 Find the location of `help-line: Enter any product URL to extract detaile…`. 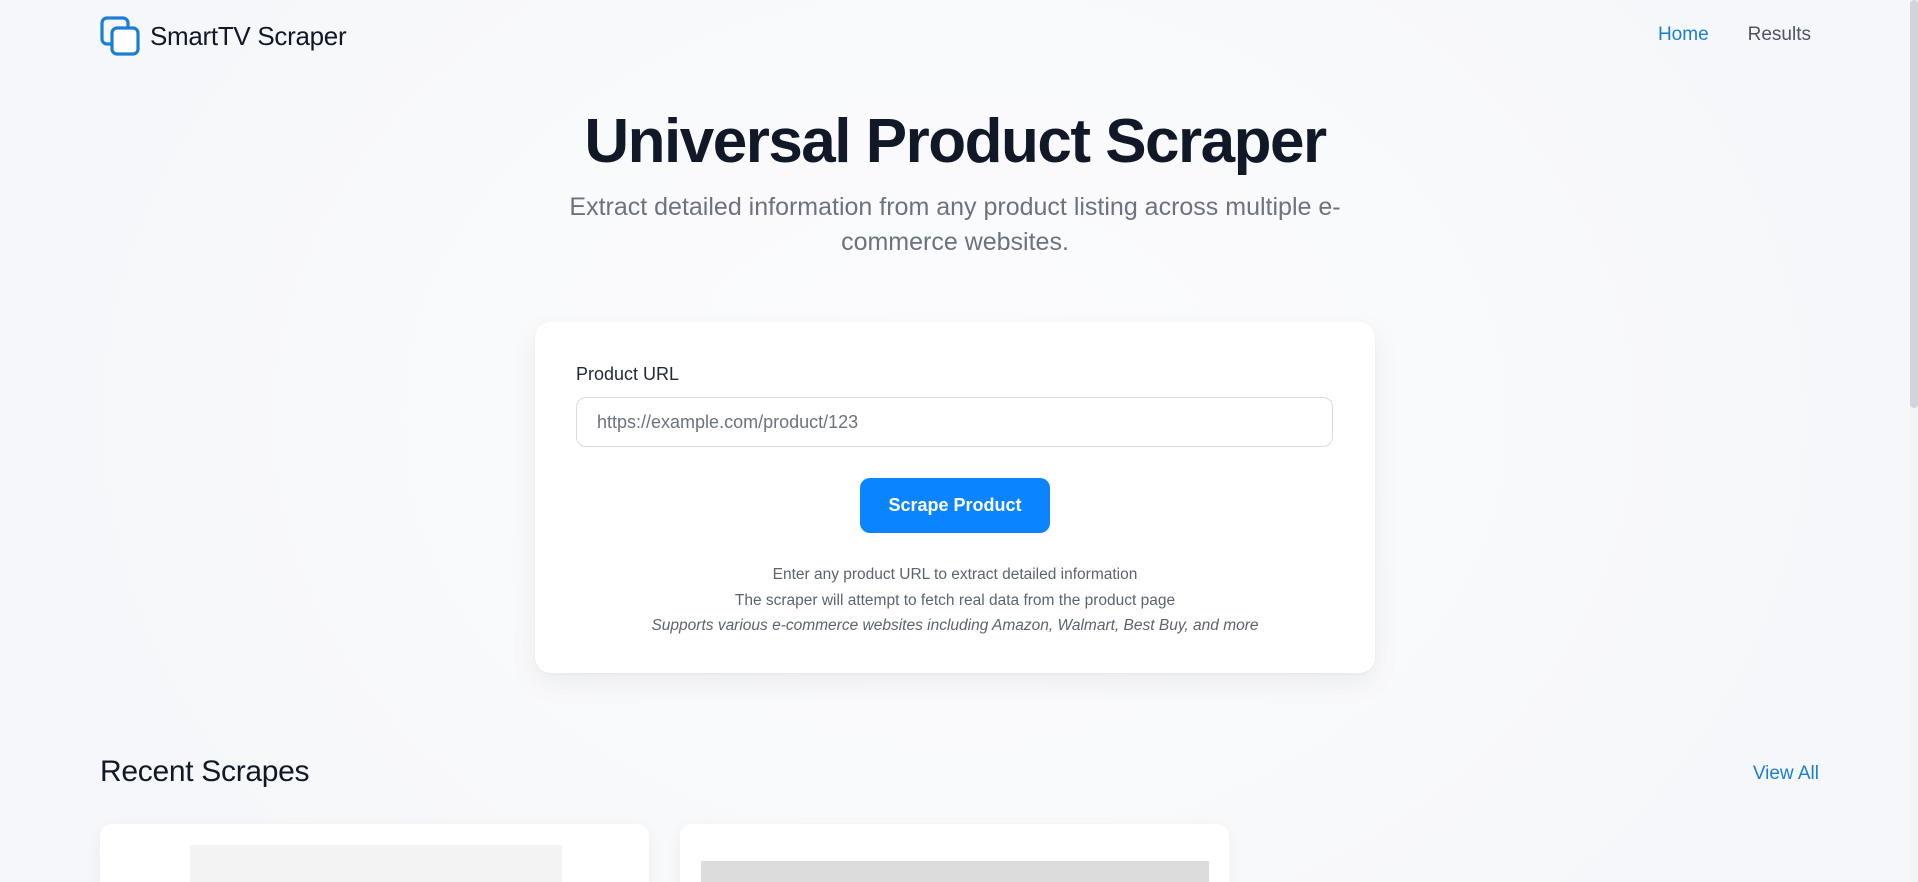

help-line: Enter any product URL to extract detaile… is located at coordinates (955, 574).